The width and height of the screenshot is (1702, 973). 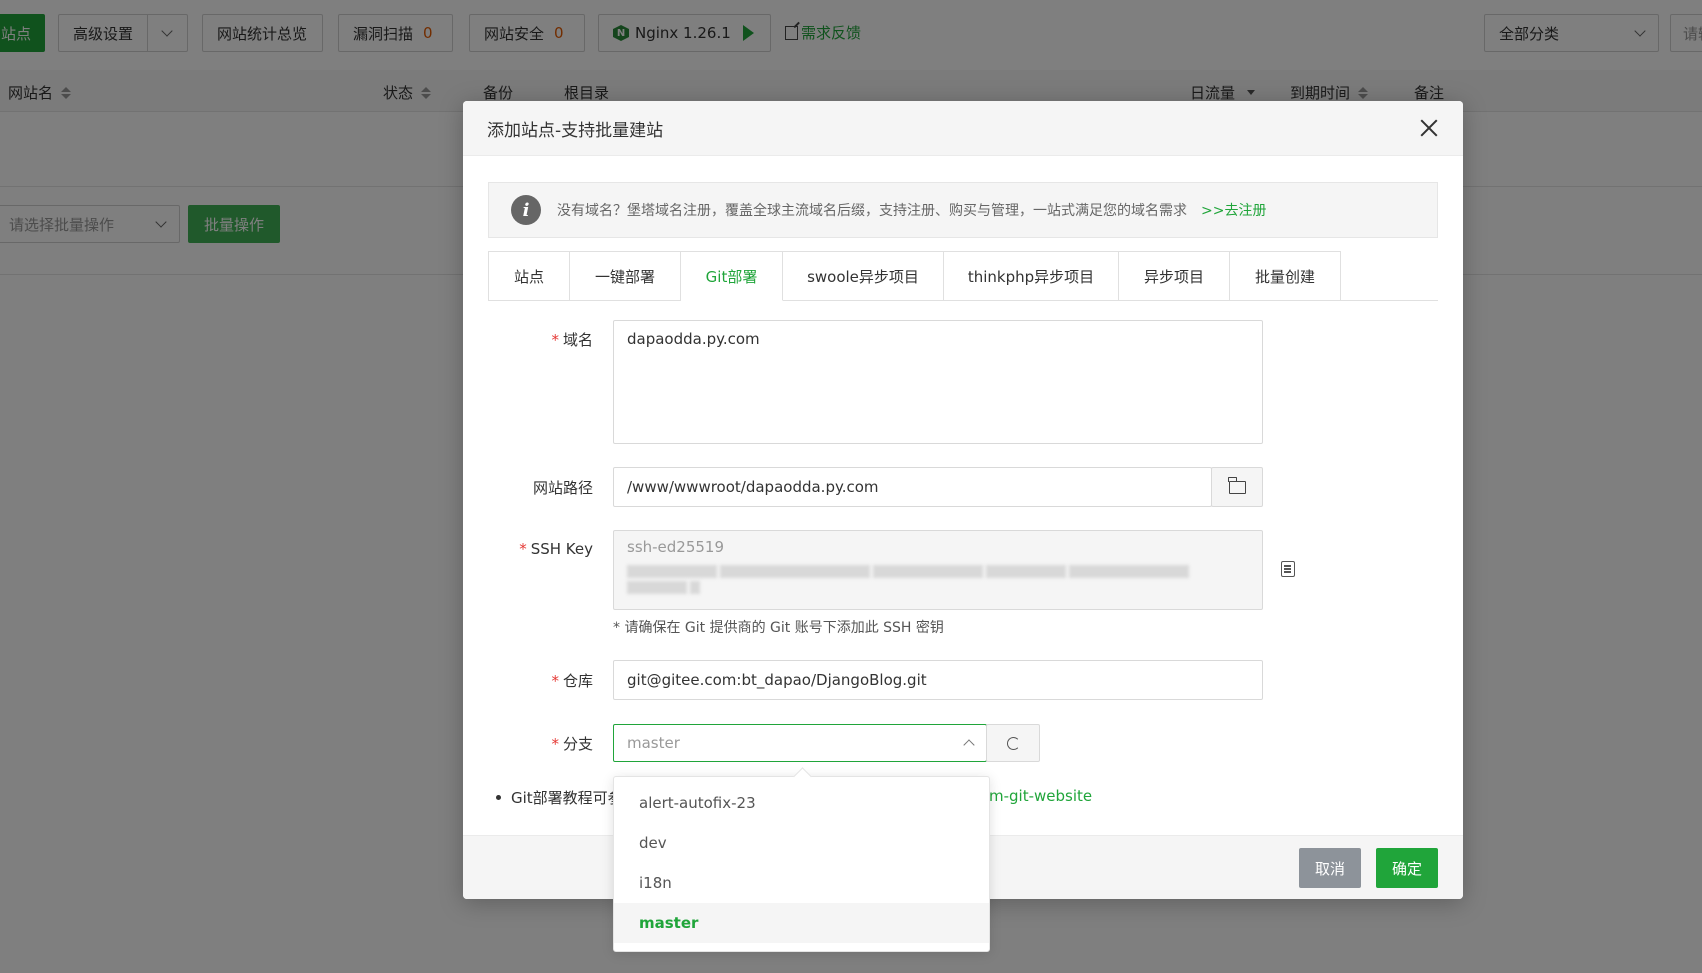 I want to click on folder-icon, so click(x=1237, y=485).